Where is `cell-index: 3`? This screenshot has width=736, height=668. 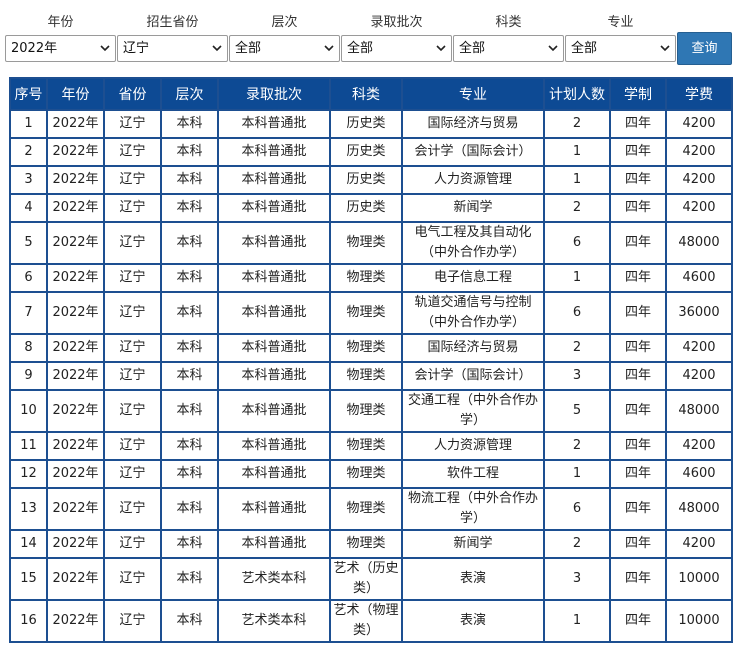
cell-index: 3 is located at coordinates (28, 180).